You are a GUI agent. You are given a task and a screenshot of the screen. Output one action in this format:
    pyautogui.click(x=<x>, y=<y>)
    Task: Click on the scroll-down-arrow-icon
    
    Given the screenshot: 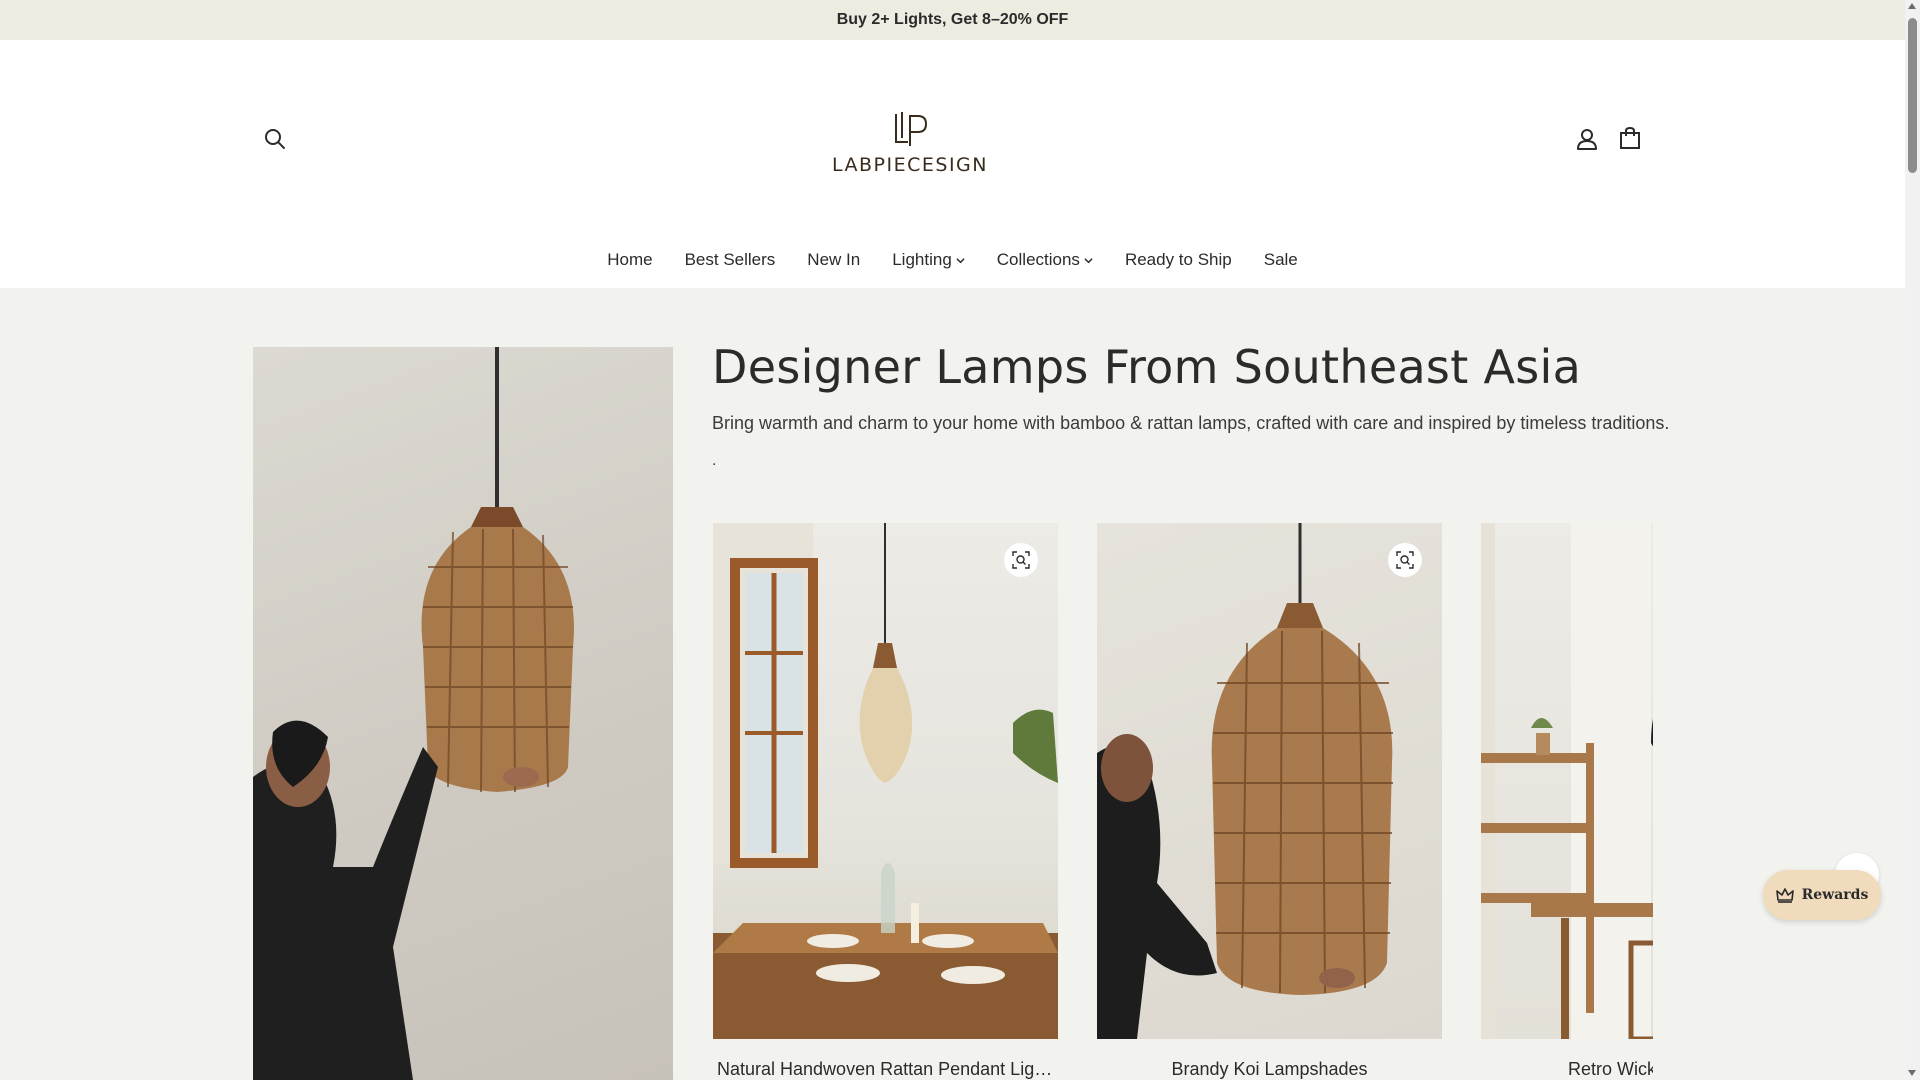 What is the action you would take?
    pyautogui.click(x=1912, y=1073)
    